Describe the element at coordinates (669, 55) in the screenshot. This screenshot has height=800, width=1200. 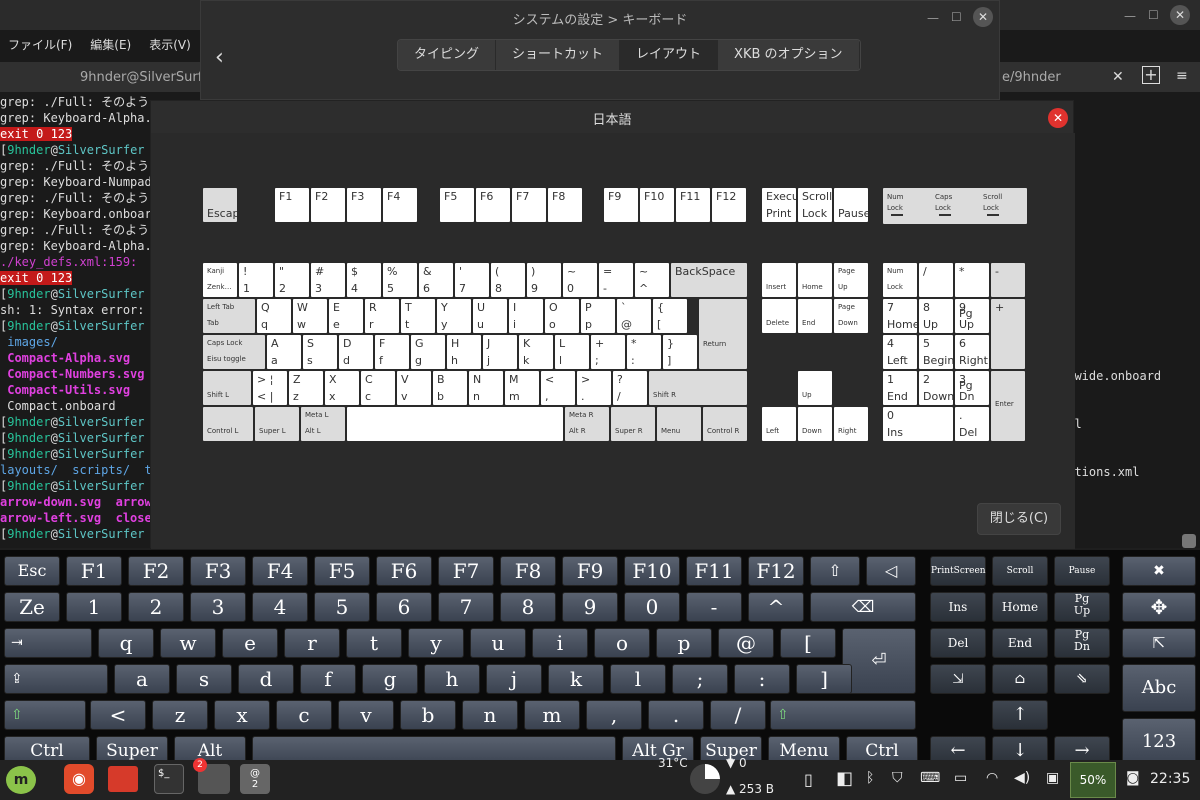
I see `tab-layout: レイアウト` at that location.